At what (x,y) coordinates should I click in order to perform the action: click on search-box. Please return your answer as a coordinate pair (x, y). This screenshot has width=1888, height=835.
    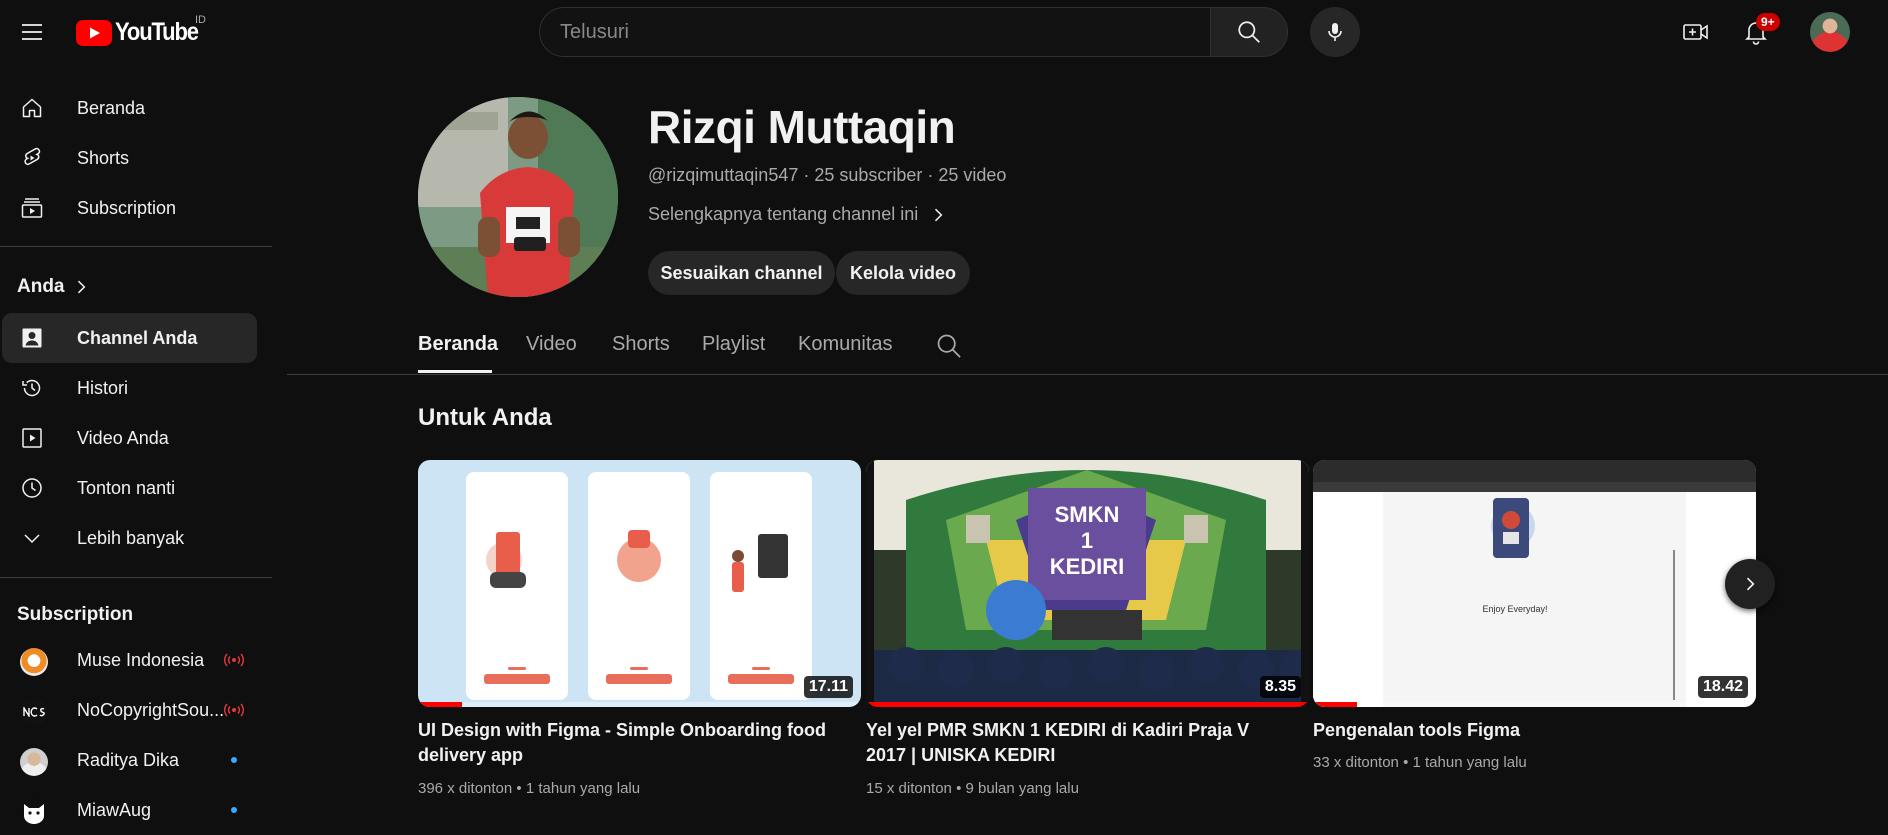
    Looking at the image, I should click on (875, 32).